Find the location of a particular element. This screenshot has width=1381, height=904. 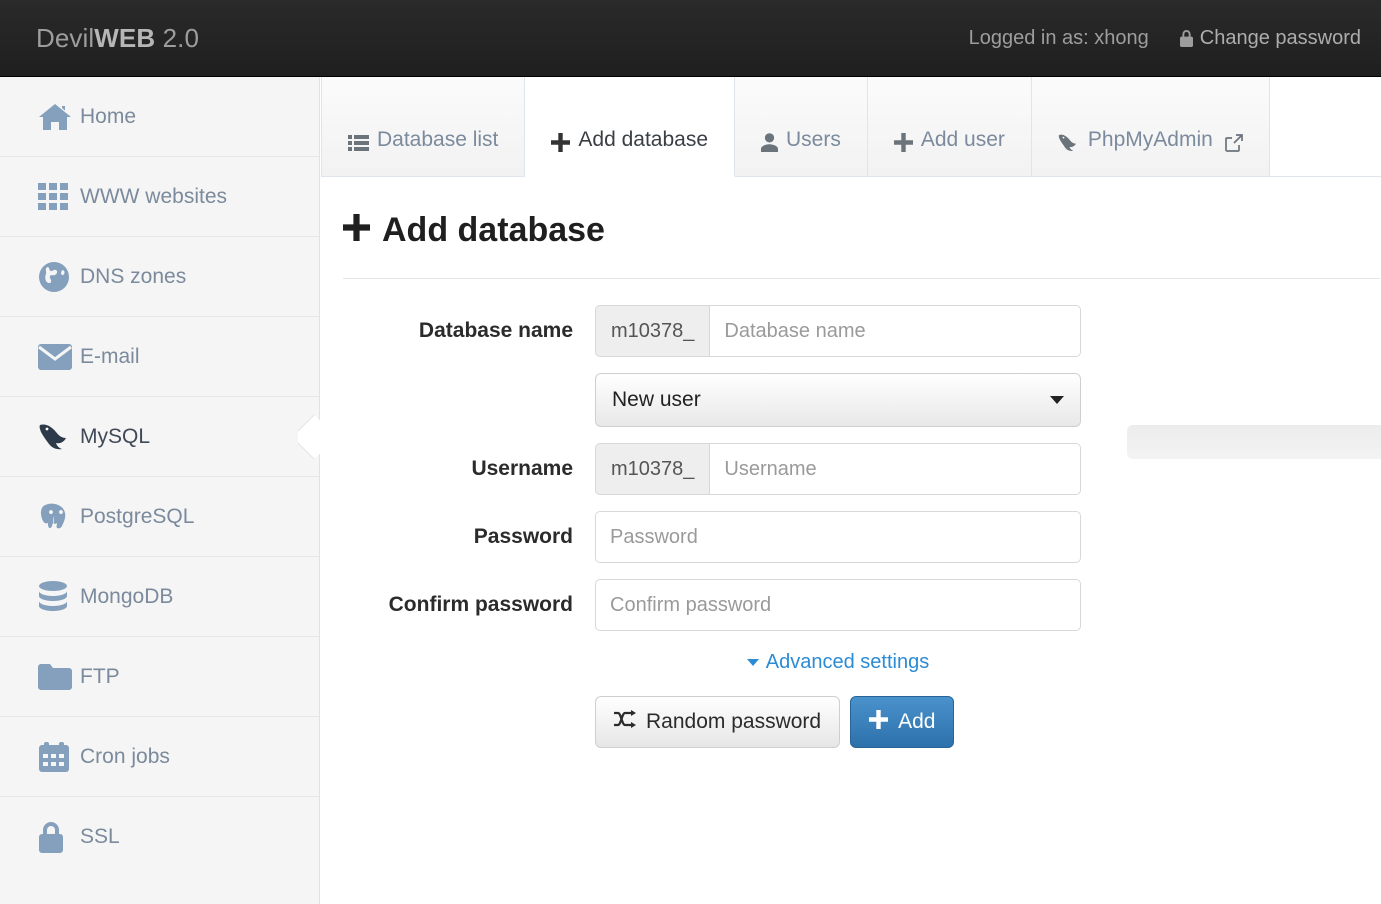

sidebar-item-www-websites: WWW websites is located at coordinates (159, 197).